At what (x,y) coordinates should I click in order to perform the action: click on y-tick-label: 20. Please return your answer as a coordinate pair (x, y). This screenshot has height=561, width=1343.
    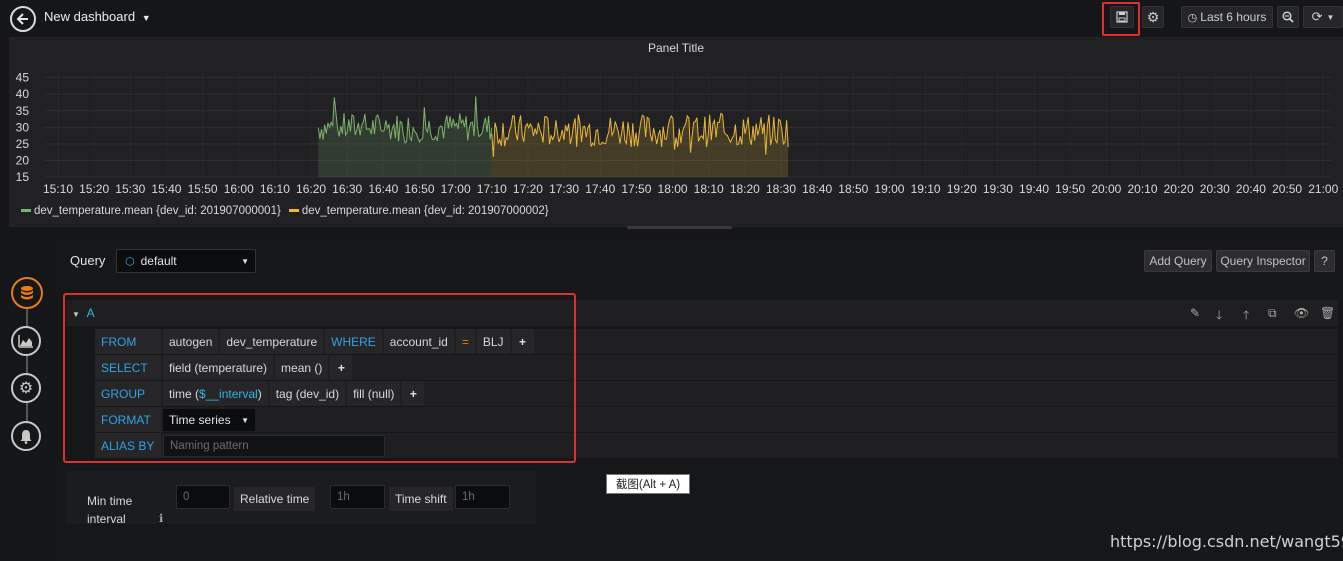
    Looking at the image, I should click on (23, 160).